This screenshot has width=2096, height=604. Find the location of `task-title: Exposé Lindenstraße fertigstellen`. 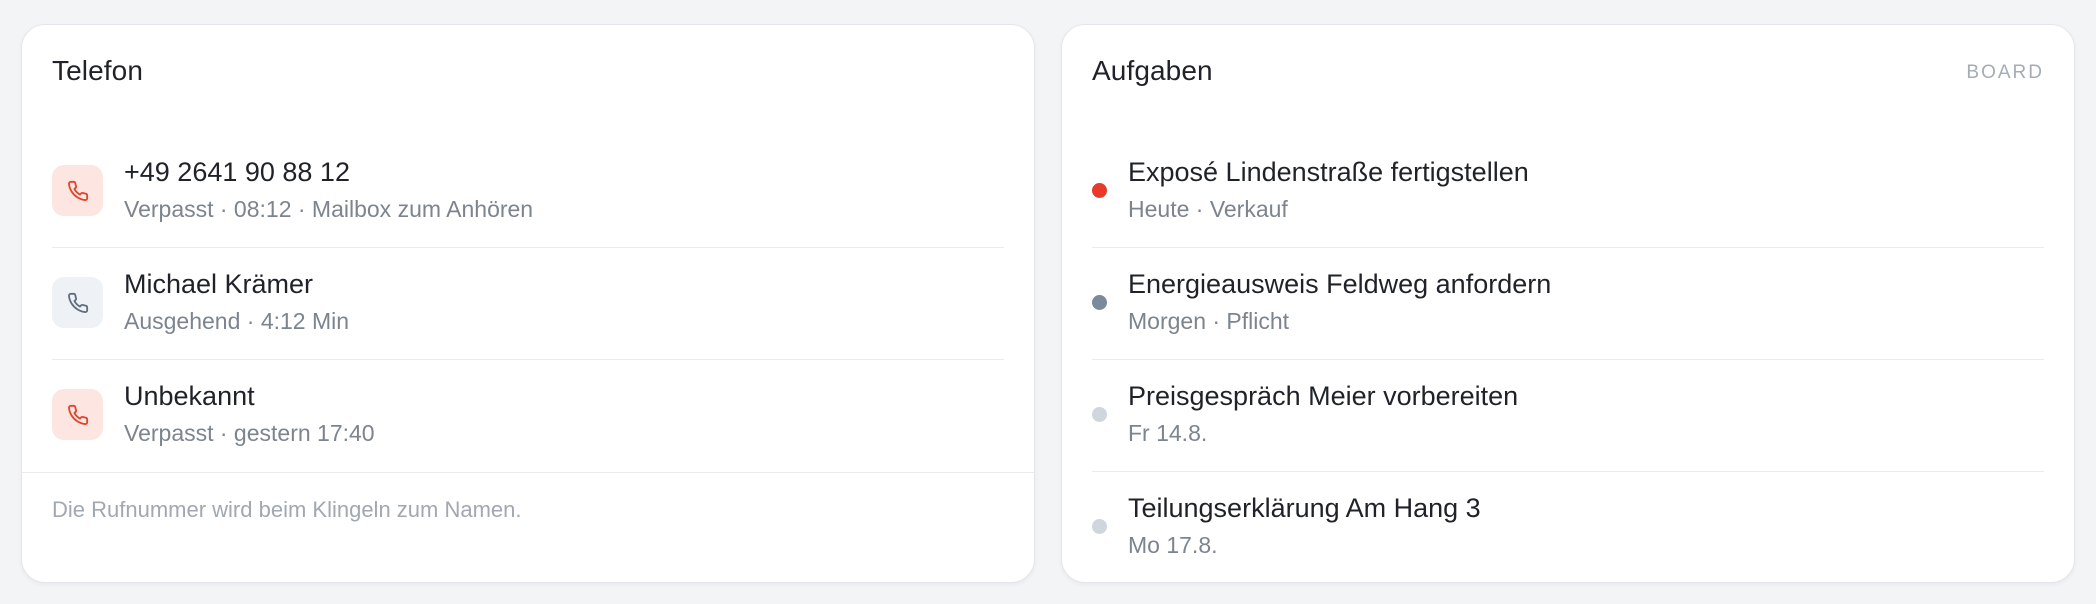

task-title: Exposé Lindenstraße fertigstellen is located at coordinates (1328, 172).